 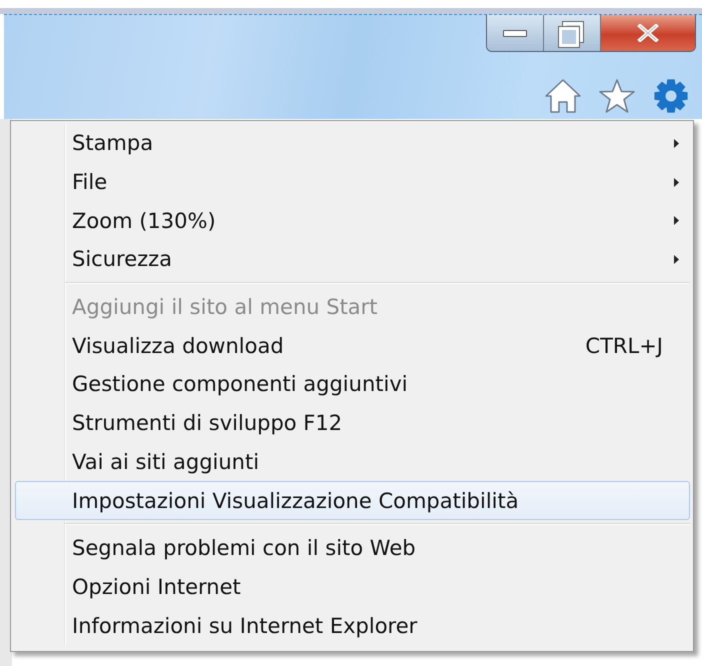 What do you see at coordinates (671, 96) in the screenshot?
I see `settings-icon` at bounding box center [671, 96].